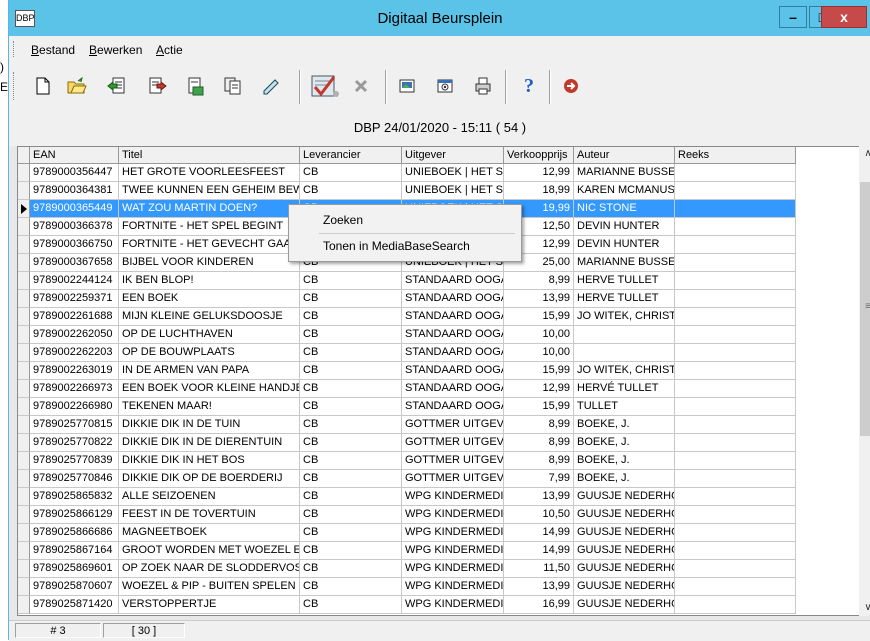  I want to click on table-cell: VERSTOPPERTJE, so click(209, 605).